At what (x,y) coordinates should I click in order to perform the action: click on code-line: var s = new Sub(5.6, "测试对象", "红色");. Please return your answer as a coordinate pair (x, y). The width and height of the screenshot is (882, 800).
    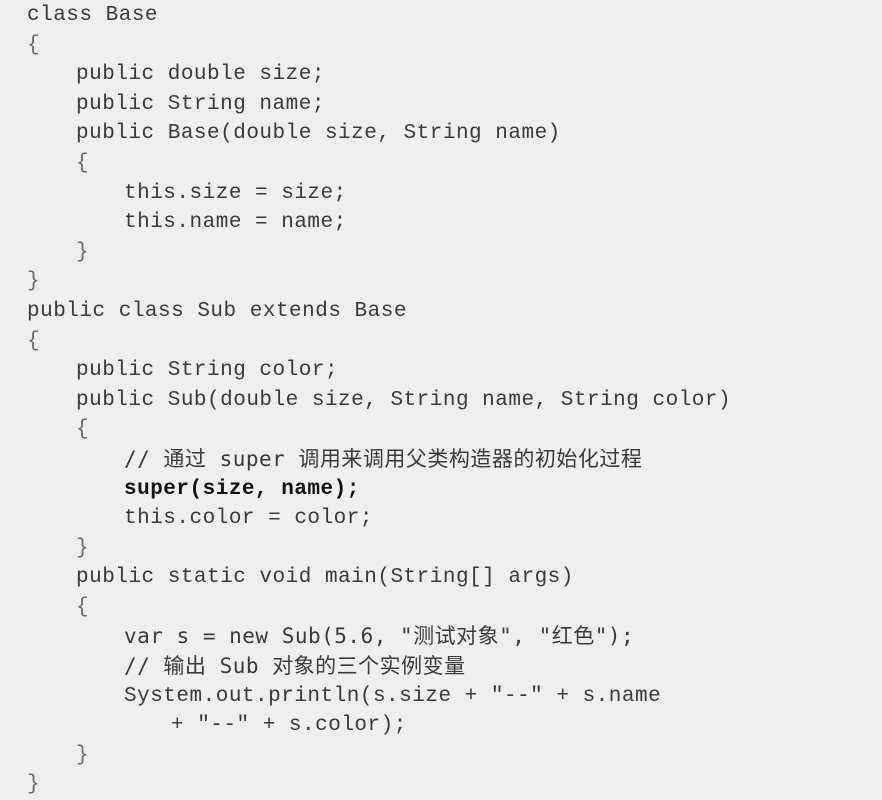
    Looking at the image, I should click on (441, 637).